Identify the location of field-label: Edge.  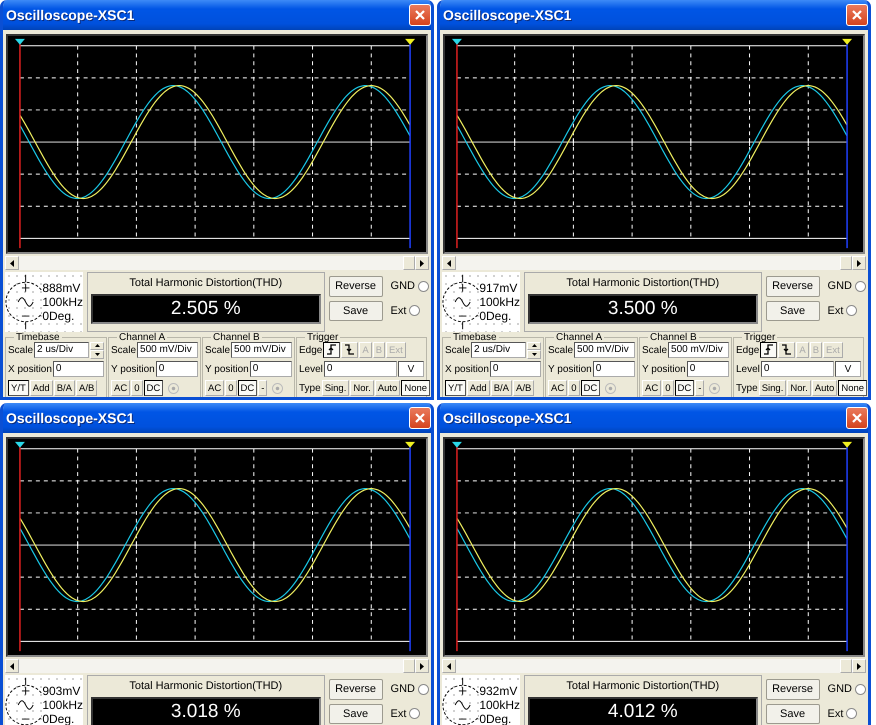
(310, 351).